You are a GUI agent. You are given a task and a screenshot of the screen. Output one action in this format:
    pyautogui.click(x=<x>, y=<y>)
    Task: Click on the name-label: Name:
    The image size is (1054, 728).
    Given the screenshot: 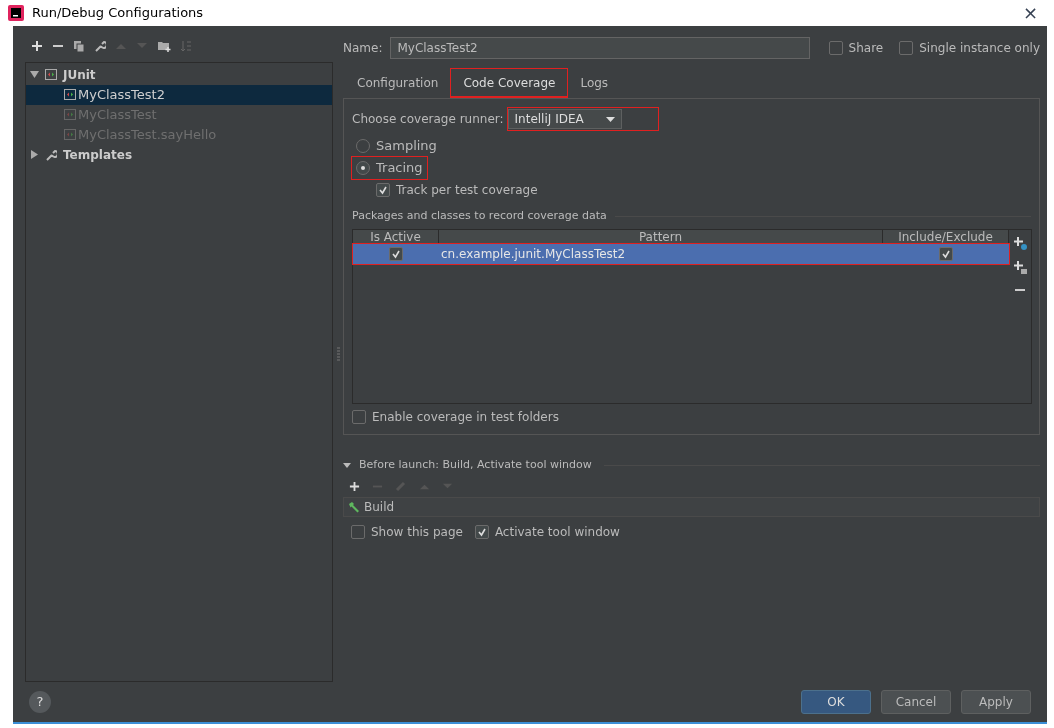 What is the action you would take?
    pyautogui.click(x=363, y=48)
    